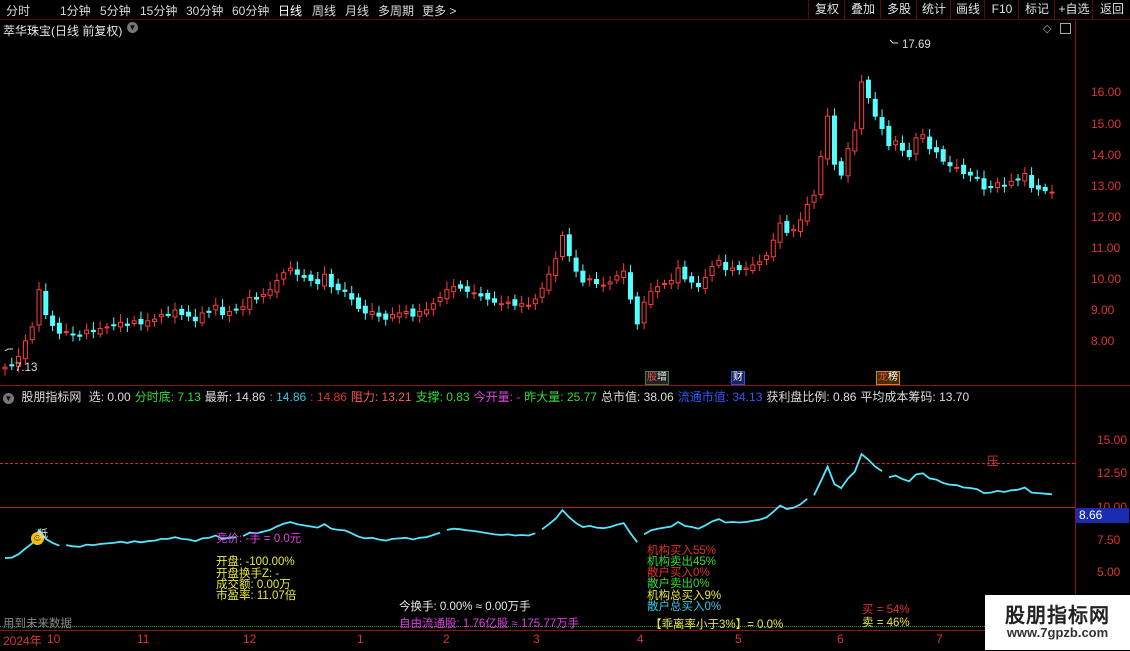 The image size is (1130, 651). I want to click on tab-daily: 日线, so click(290, 10).